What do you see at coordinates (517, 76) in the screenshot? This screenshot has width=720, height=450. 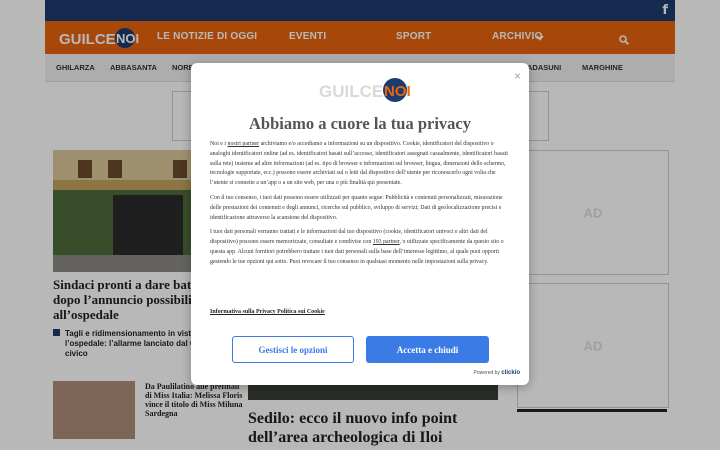 I see `close-icon: ×` at bounding box center [517, 76].